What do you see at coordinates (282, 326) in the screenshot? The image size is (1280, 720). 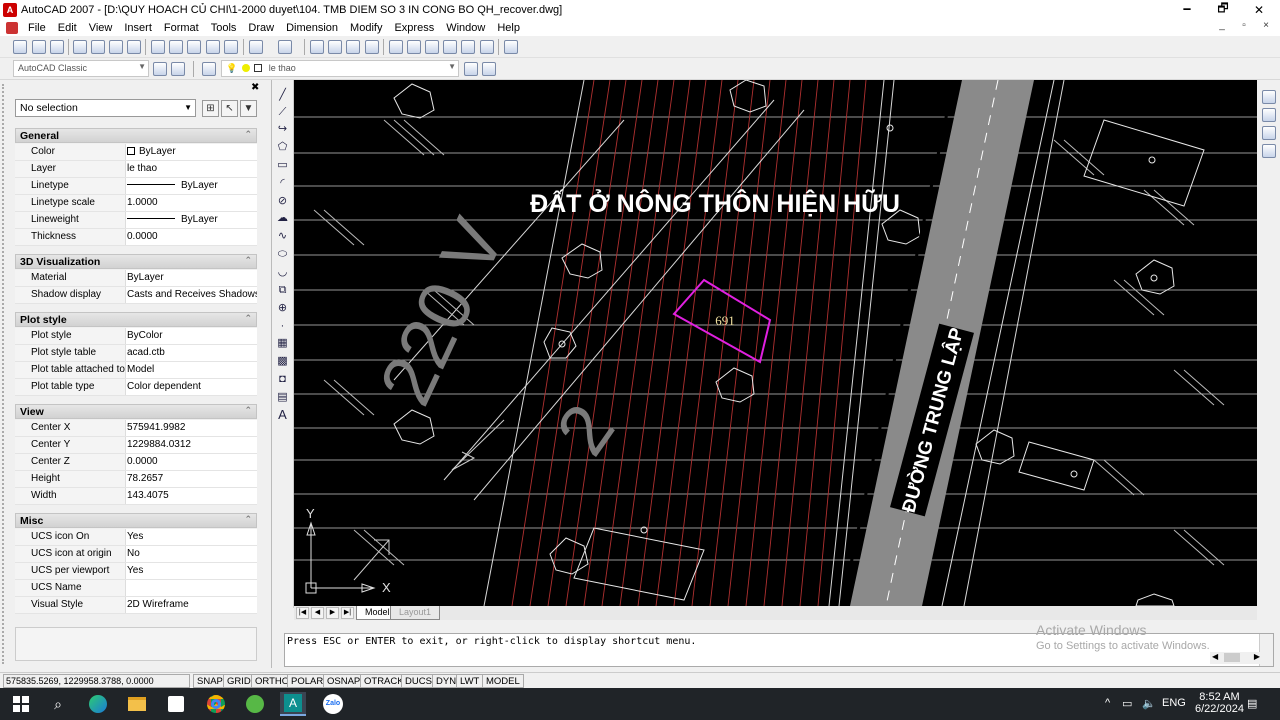 I see `point-icon: ·` at bounding box center [282, 326].